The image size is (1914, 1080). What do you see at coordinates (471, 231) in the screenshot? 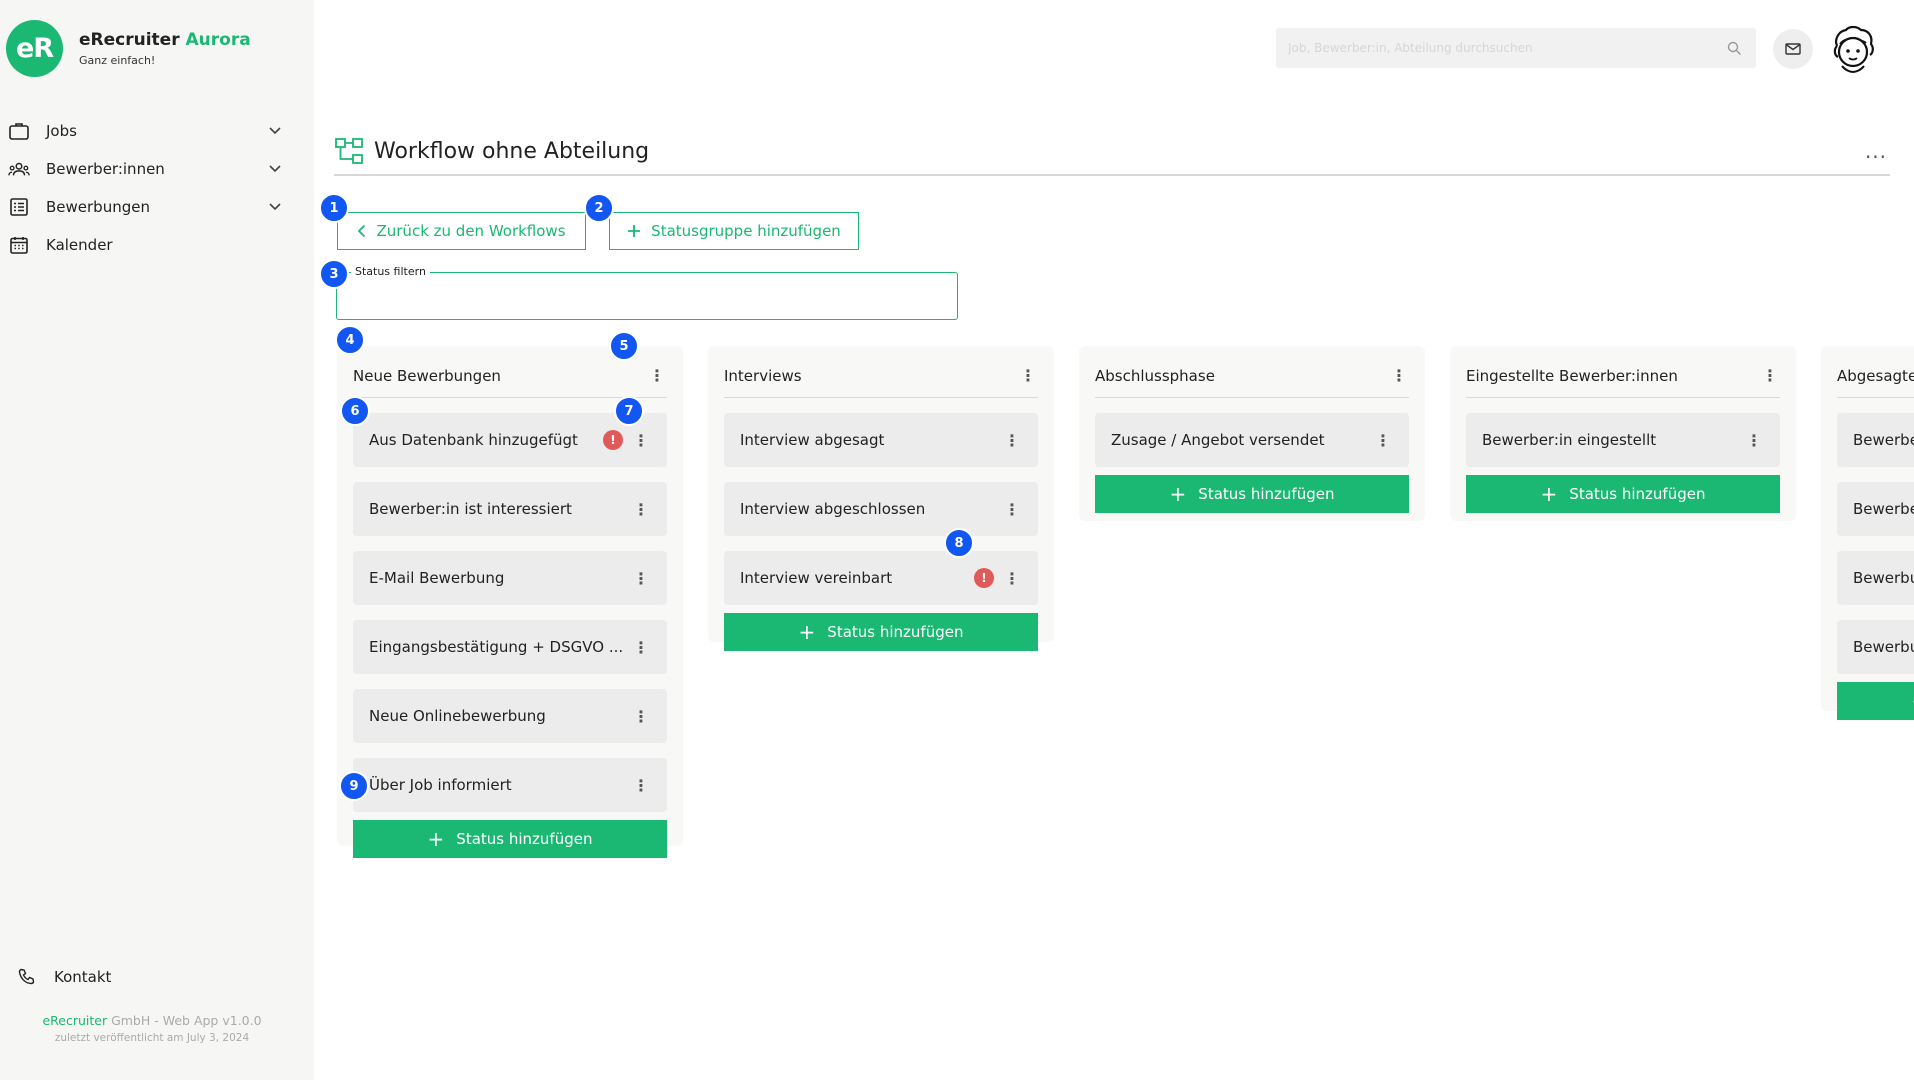
I see `back-to-workflows-label: Zurück zu den Workflows` at bounding box center [471, 231].